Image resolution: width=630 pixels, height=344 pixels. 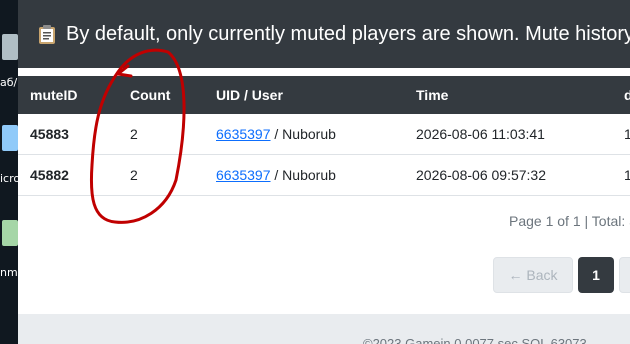 What do you see at coordinates (49, 175) in the screenshot?
I see `mute-id-cell: 45882` at bounding box center [49, 175].